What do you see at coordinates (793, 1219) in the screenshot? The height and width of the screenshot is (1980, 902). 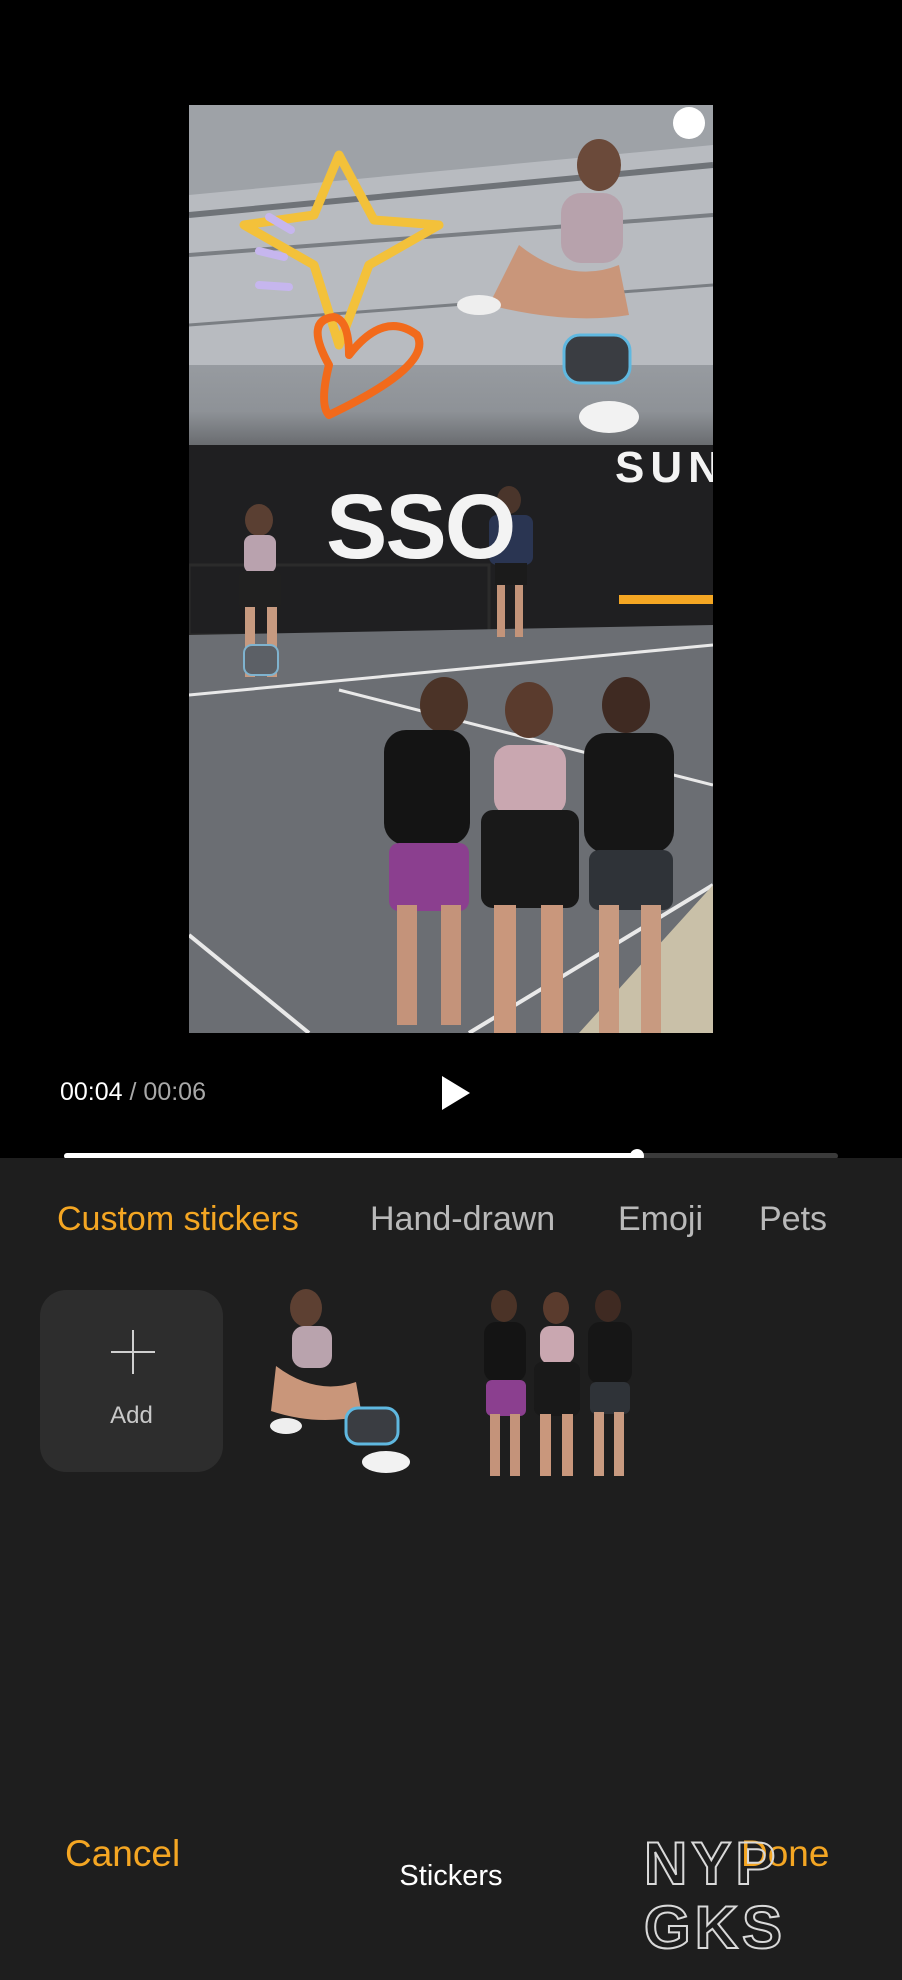 I see `tab-pets: Pets` at bounding box center [793, 1219].